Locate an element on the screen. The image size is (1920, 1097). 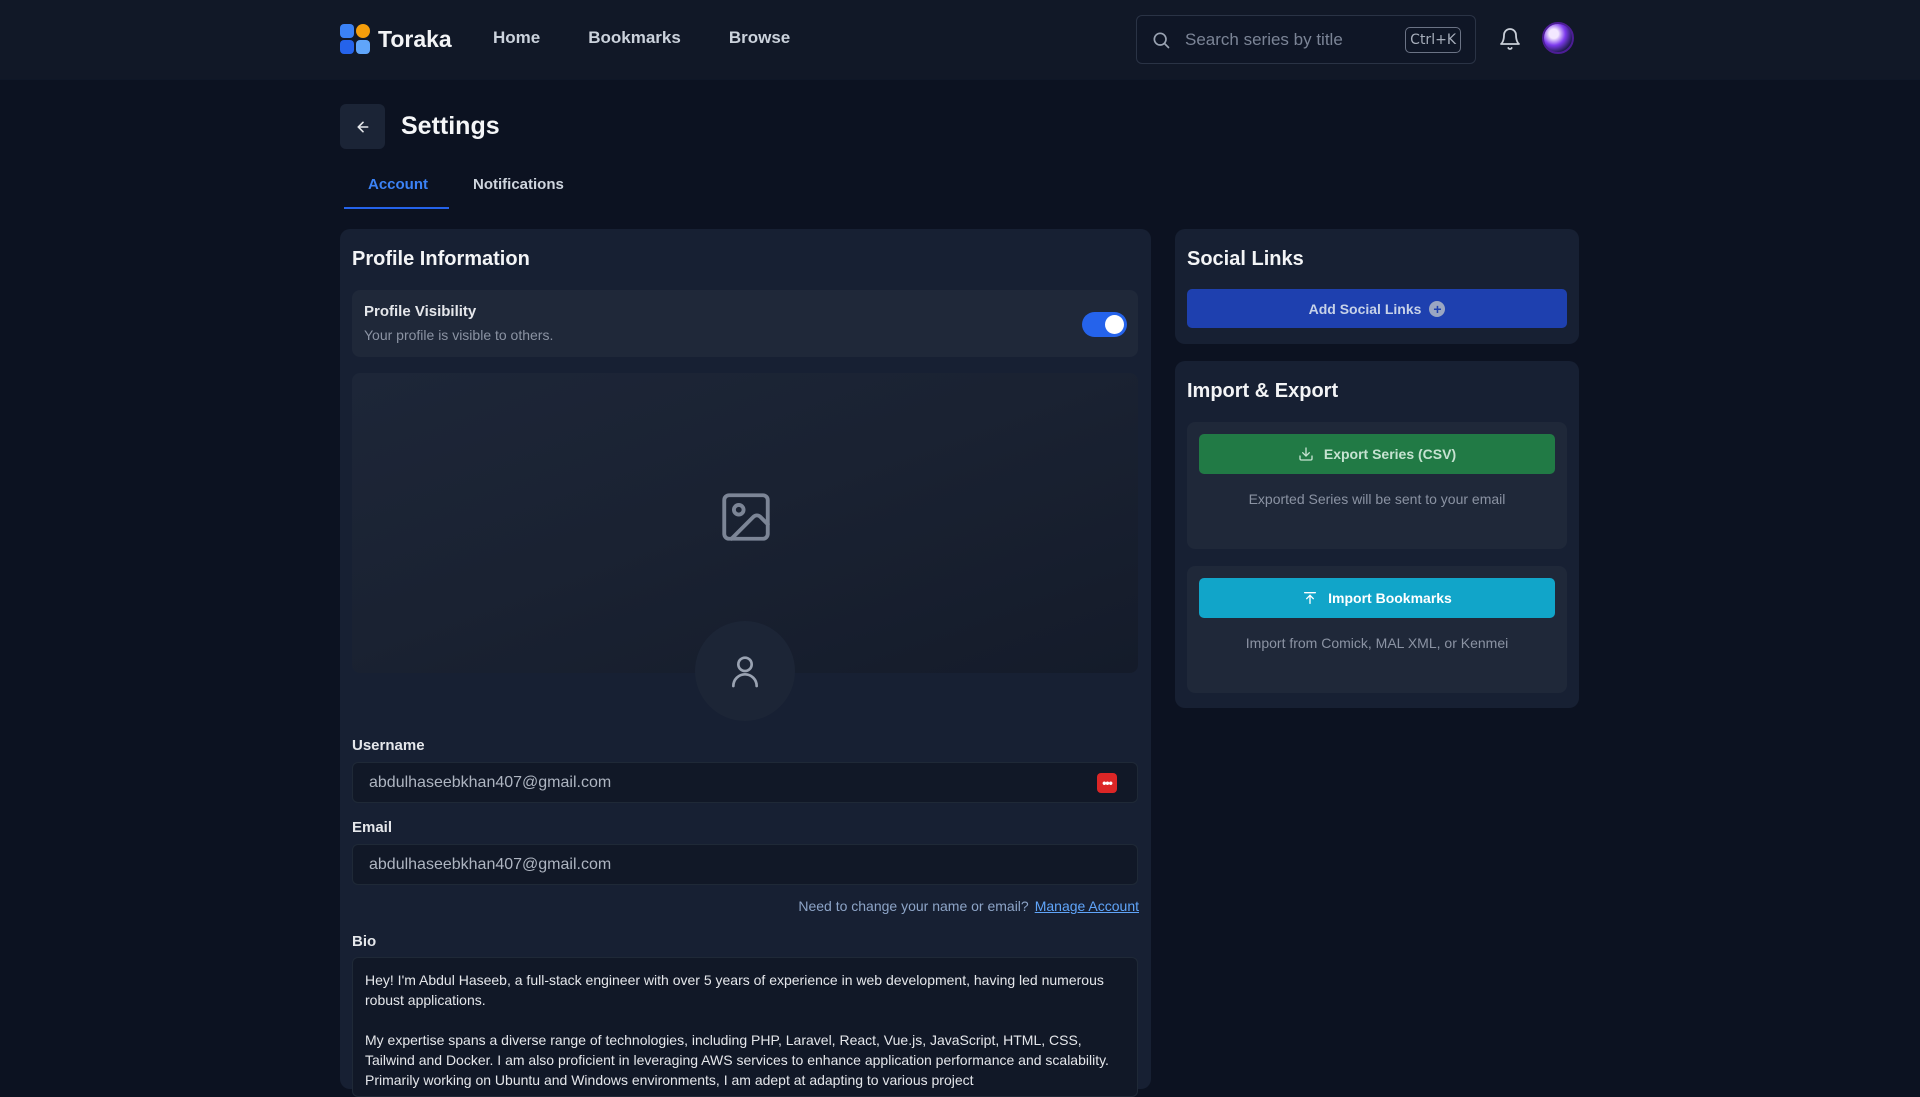
import-bookmarks-button: Import Bookmarks is located at coordinates (1377, 598).